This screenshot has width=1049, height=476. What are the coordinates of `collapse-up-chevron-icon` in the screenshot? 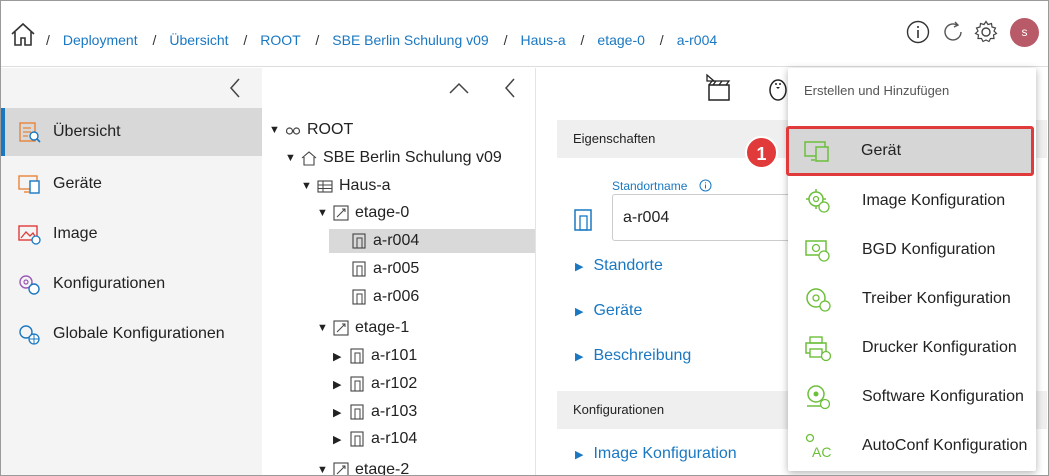 It's located at (459, 88).